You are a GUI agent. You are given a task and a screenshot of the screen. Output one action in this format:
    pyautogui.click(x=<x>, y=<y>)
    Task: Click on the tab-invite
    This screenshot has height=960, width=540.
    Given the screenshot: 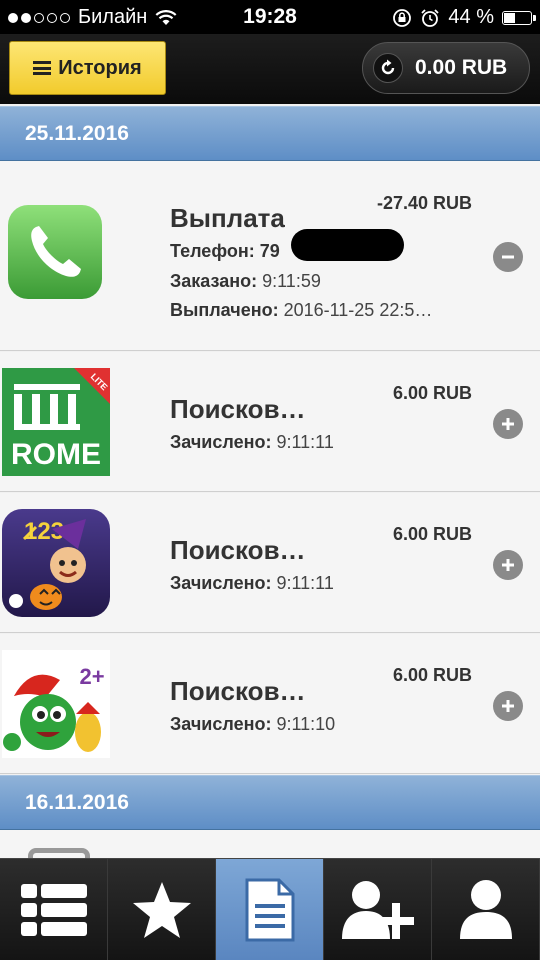 What is the action you would take?
    pyautogui.click(x=378, y=909)
    